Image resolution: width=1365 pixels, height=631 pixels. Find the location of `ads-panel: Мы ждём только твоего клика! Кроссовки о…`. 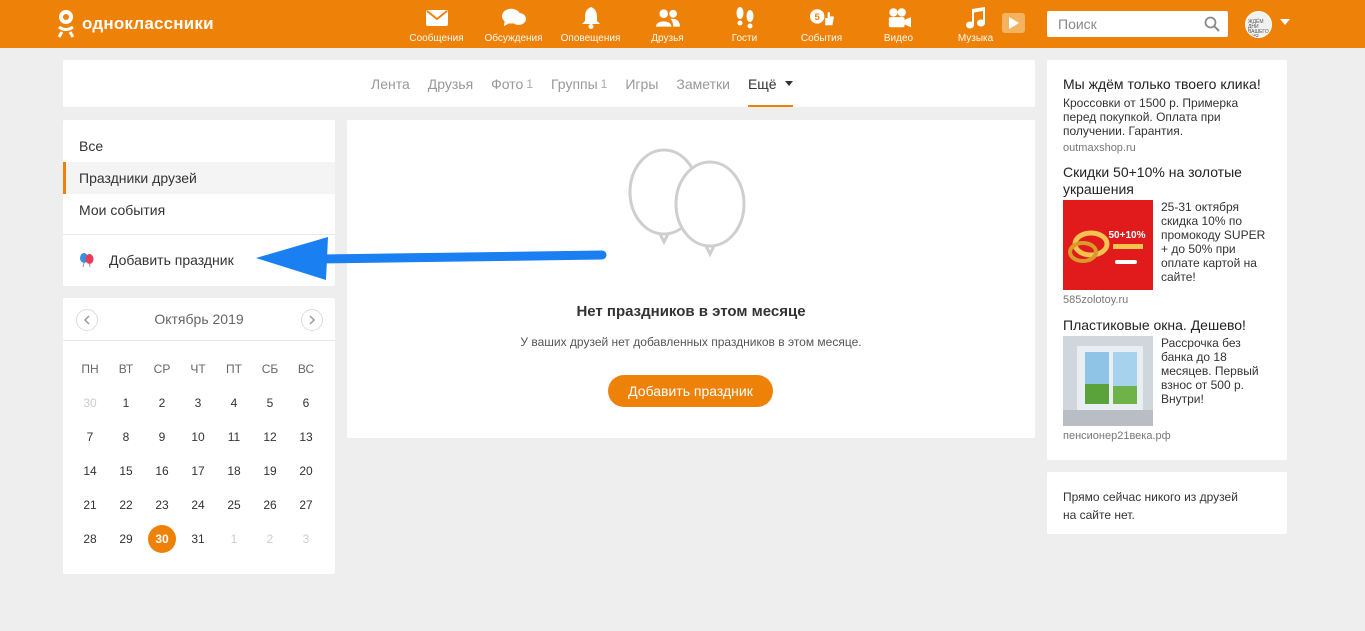

ads-panel: Мы ждём только твоего клика! Кроссовки о… is located at coordinates (1167, 260).